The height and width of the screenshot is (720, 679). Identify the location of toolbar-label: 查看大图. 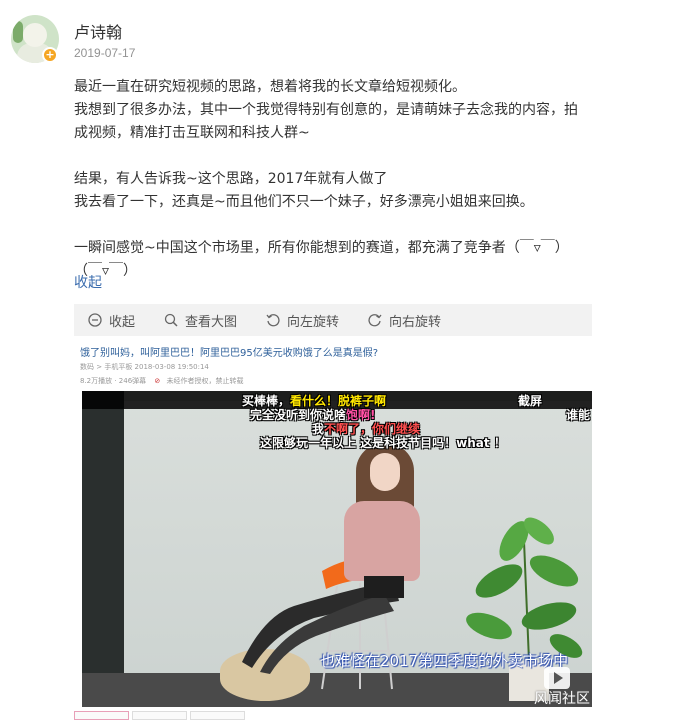
(211, 322).